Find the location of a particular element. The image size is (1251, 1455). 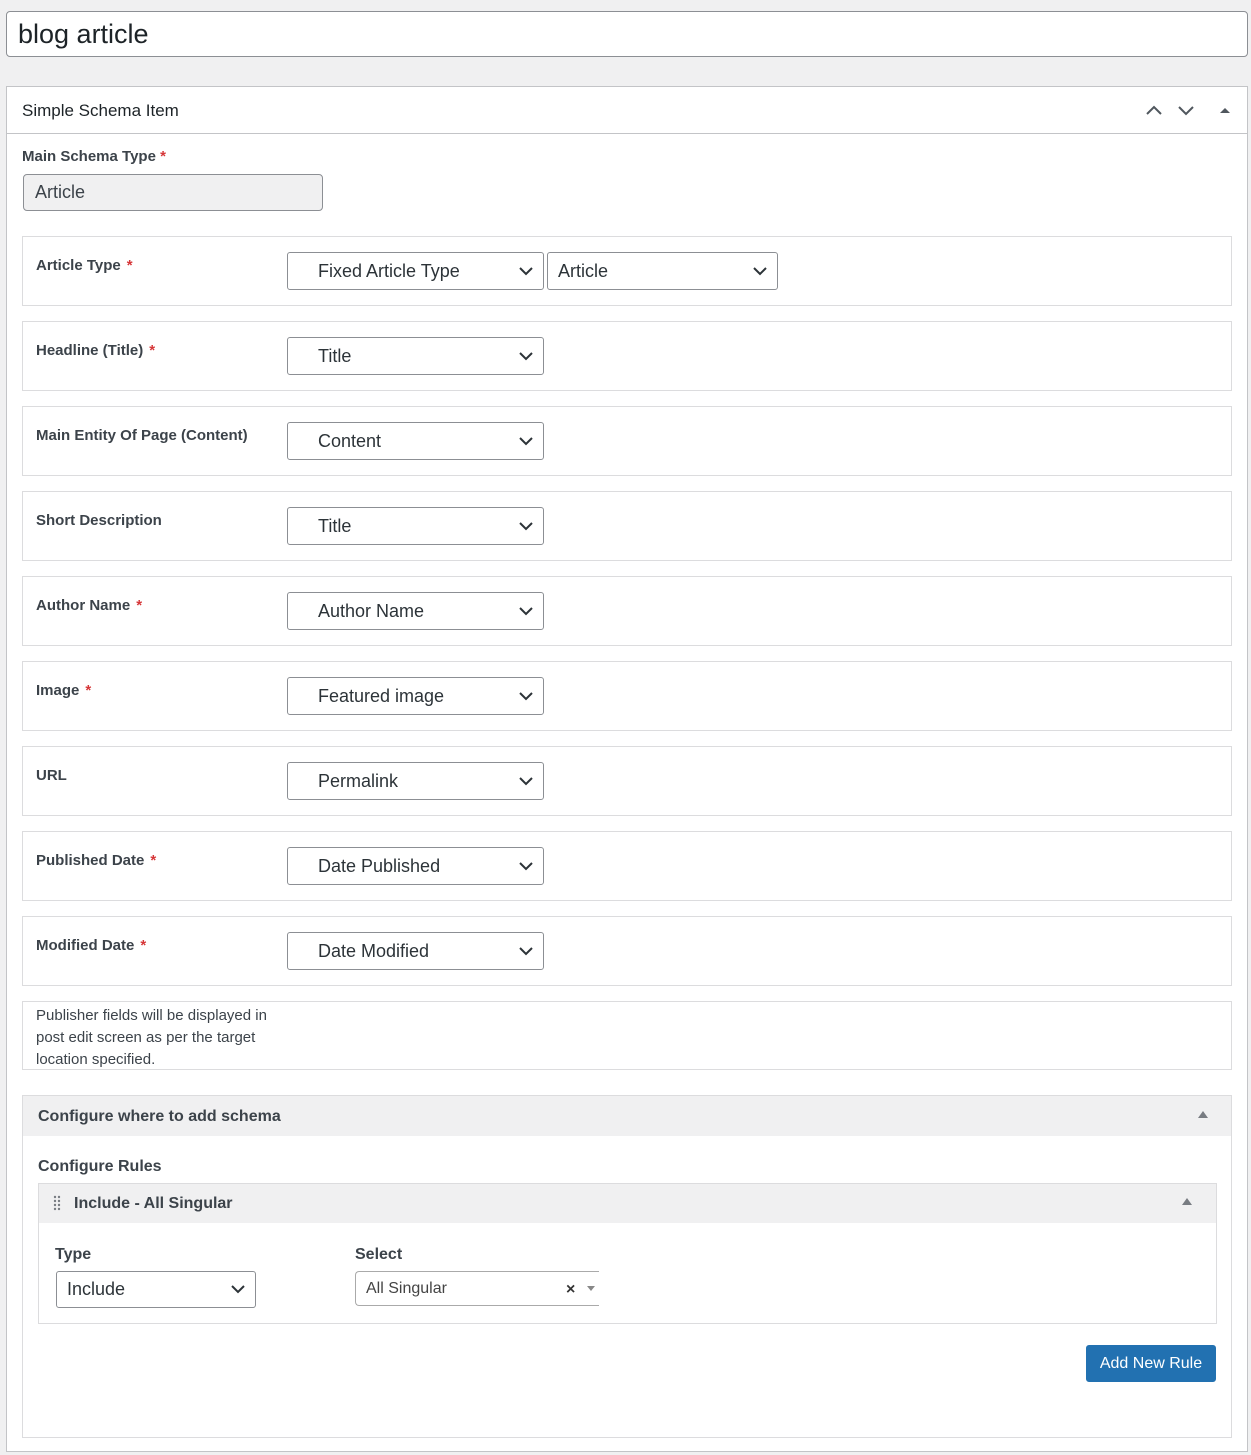

rule-type-label: Type is located at coordinates (73, 1254).